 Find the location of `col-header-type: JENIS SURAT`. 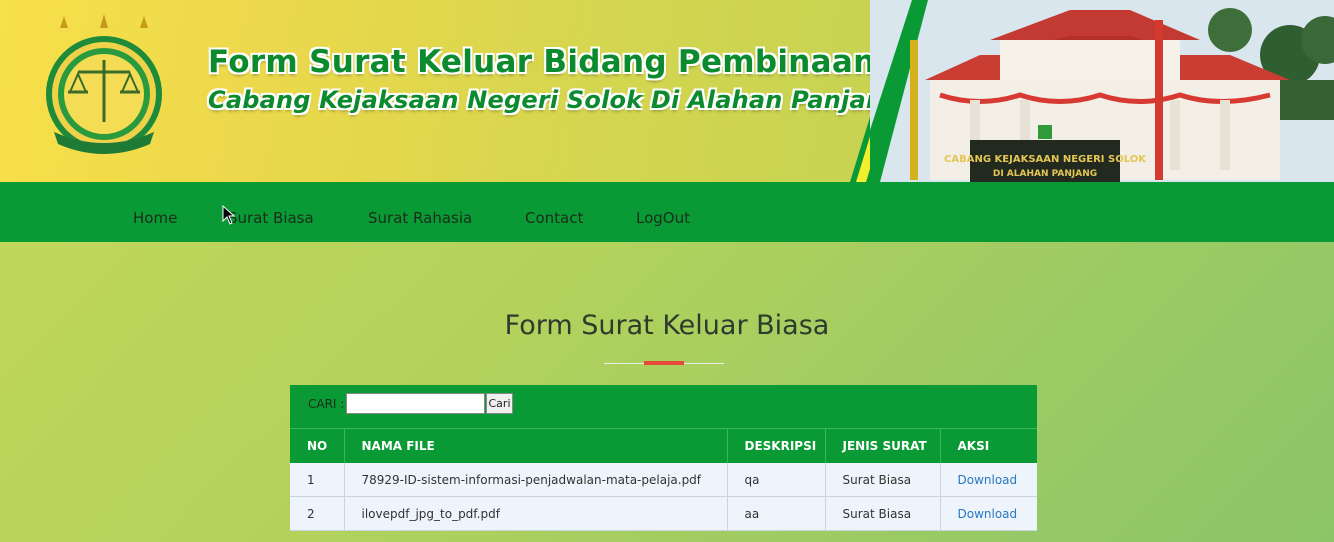

col-header-type: JENIS SURAT is located at coordinates (882, 445).